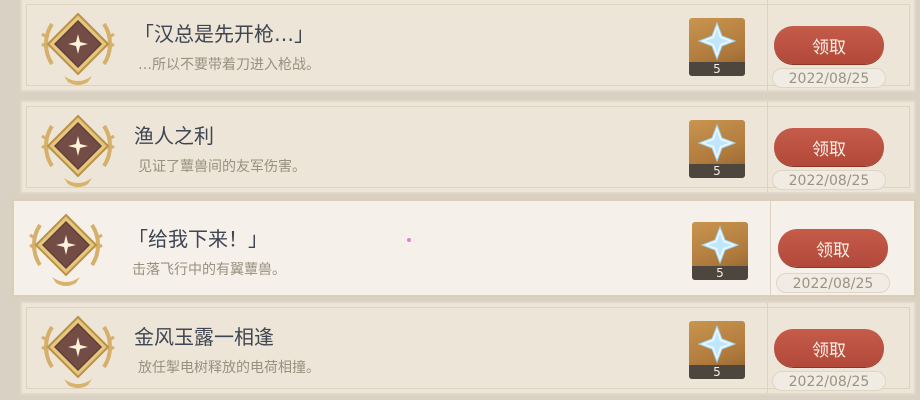  I want to click on achievement-title: 金风玉露一相逢, so click(204, 337).